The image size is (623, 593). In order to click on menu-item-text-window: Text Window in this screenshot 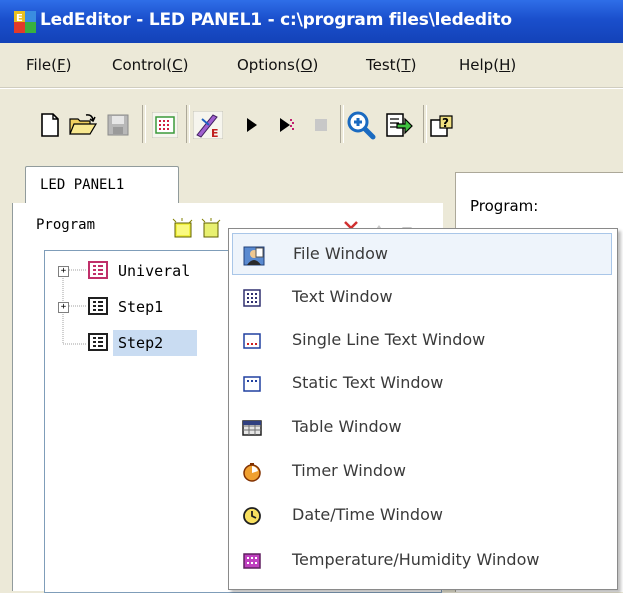, I will do `click(422, 298)`.